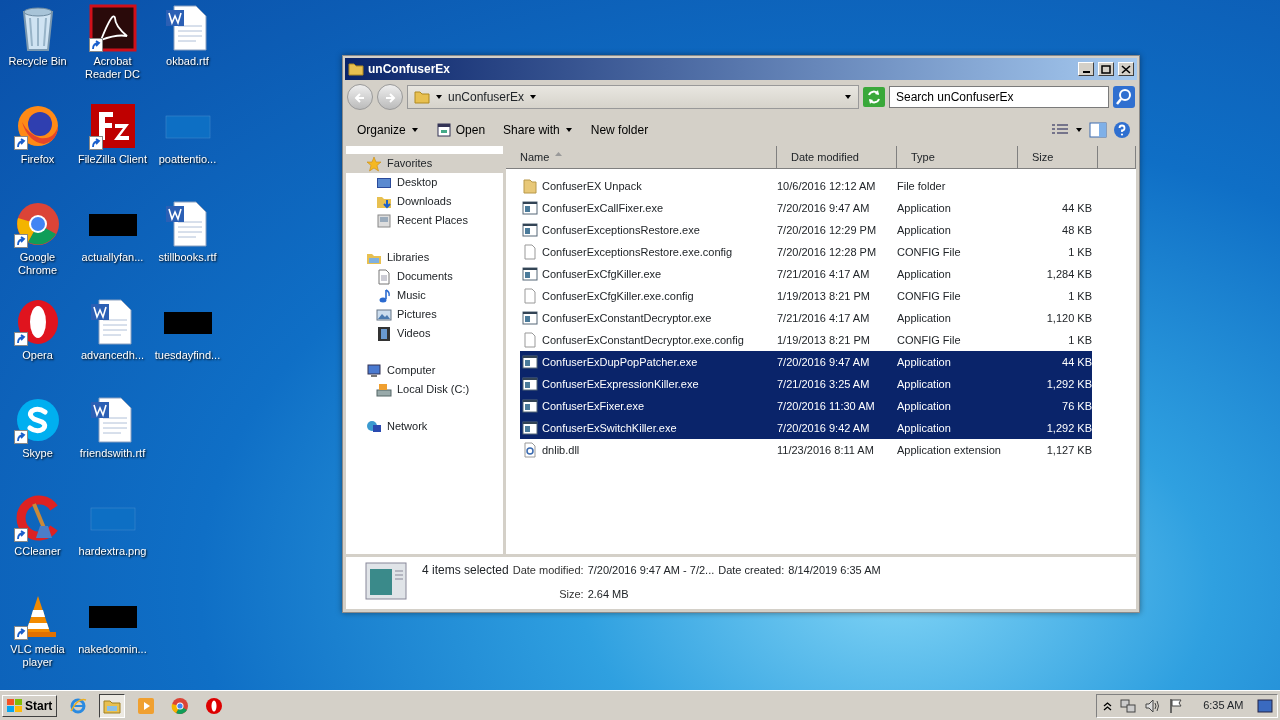 This screenshot has height=720, width=1280. I want to click on maximize-button, so click(1106, 69).